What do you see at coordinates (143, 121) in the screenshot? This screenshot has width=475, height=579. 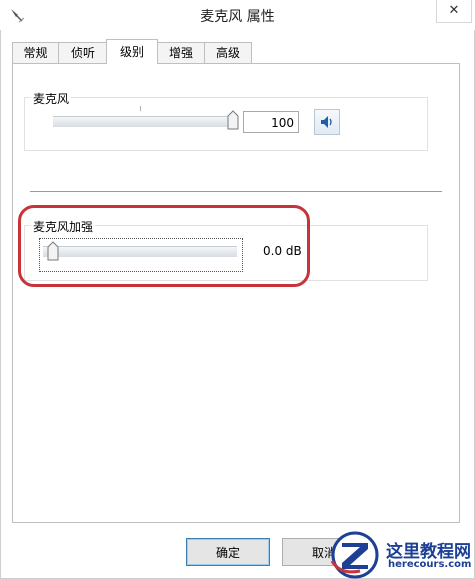 I see `microphone-slider-track` at bounding box center [143, 121].